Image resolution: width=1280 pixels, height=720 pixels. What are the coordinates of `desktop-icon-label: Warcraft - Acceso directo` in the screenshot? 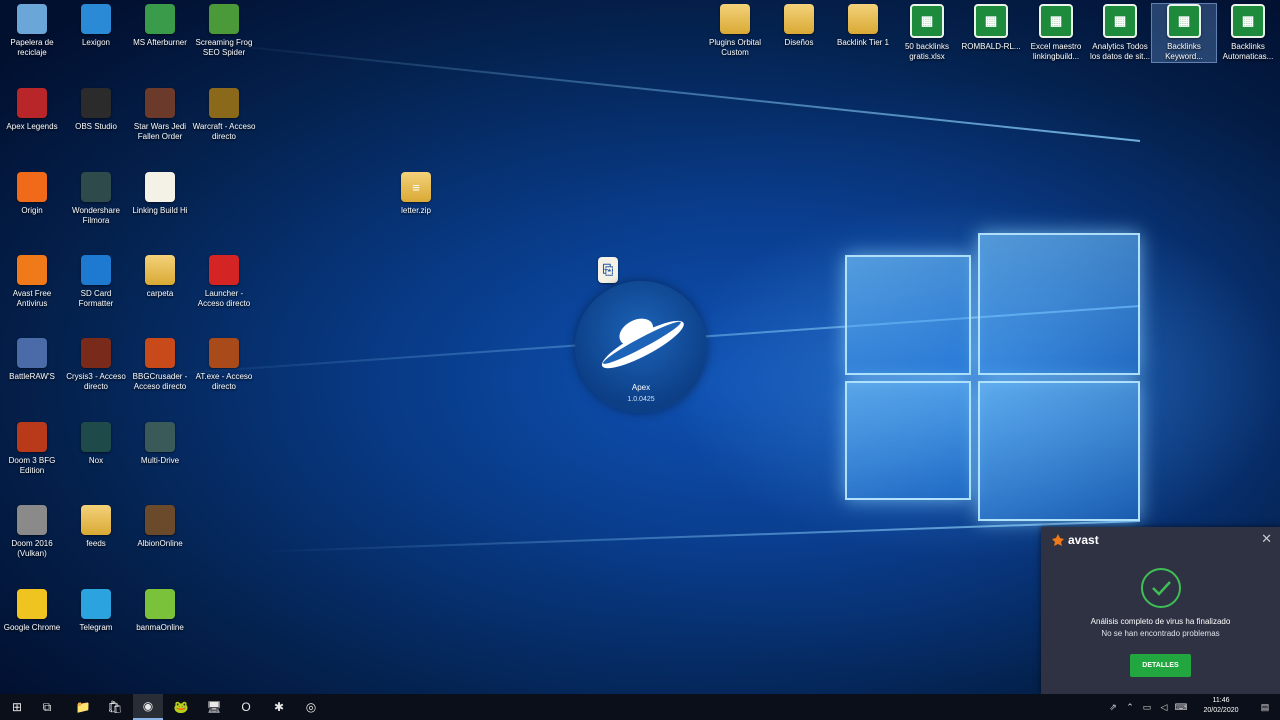 It's located at (224, 131).